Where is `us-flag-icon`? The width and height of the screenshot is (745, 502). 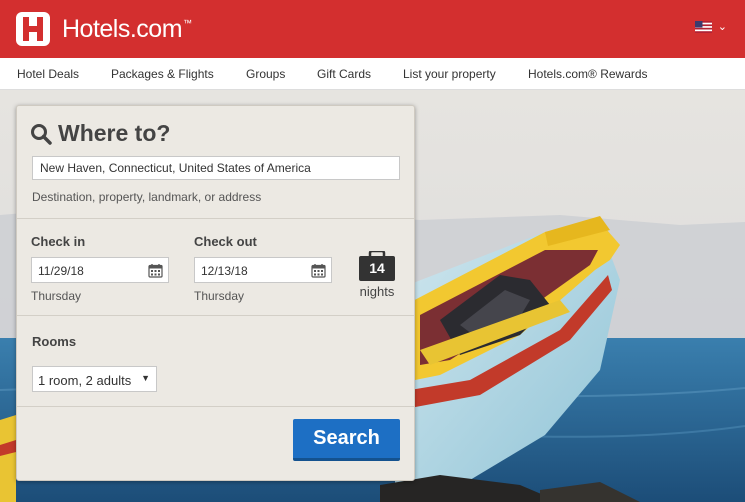
us-flag-icon is located at coordinates (703, 26).